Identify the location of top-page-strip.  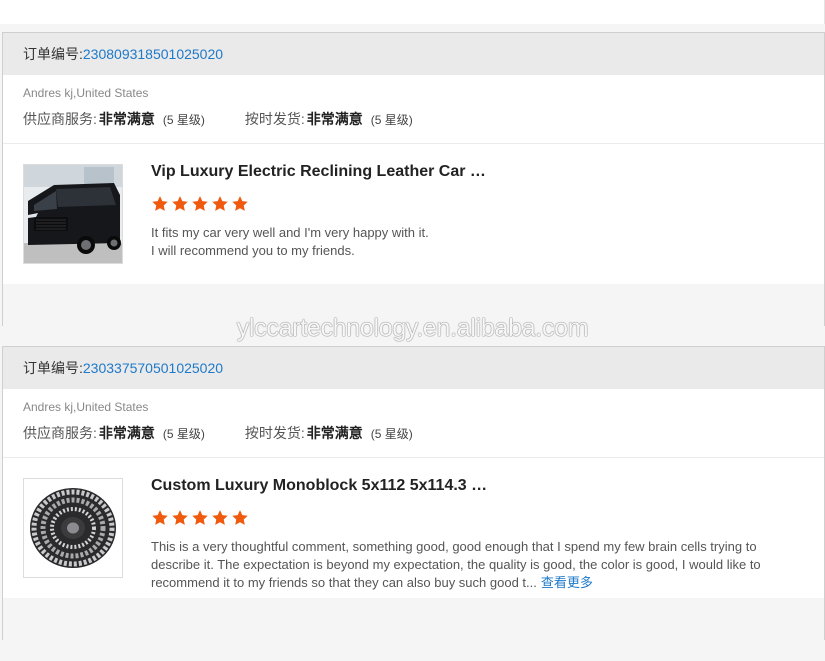
(412, 12).